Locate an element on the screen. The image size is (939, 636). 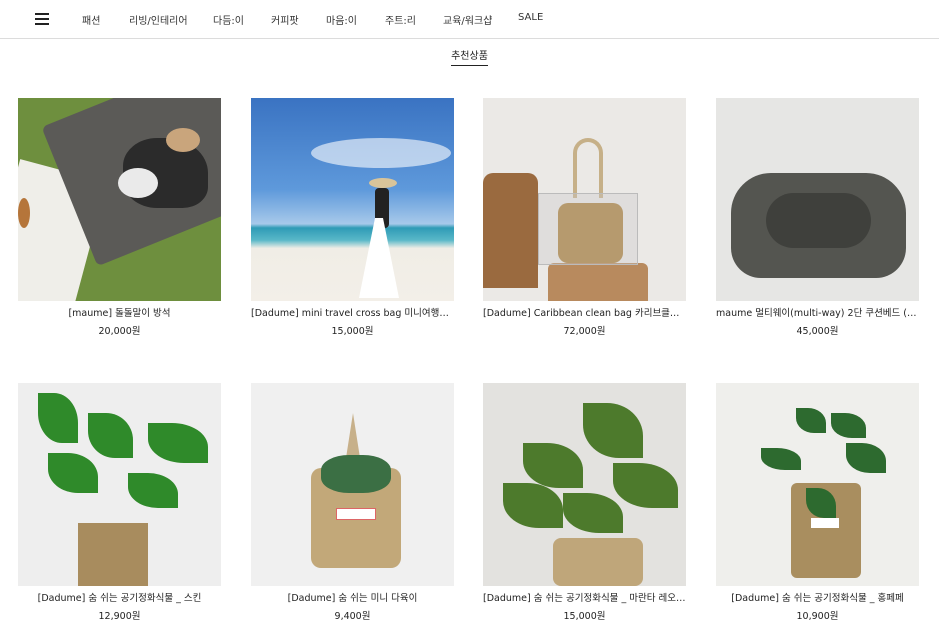
product-name: [Dadume] 숨 쉬는 공기정화식물 _ 홍페페 is located at coordinates (817, 599).